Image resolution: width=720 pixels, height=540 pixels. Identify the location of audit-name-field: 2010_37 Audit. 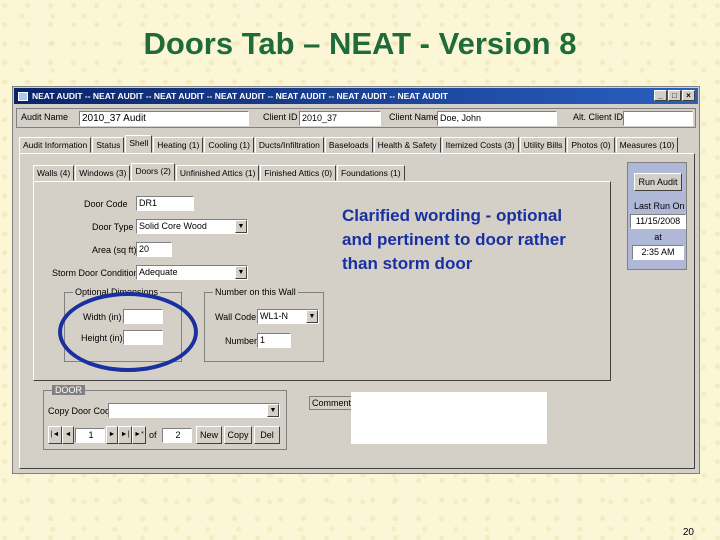
(164, 118).